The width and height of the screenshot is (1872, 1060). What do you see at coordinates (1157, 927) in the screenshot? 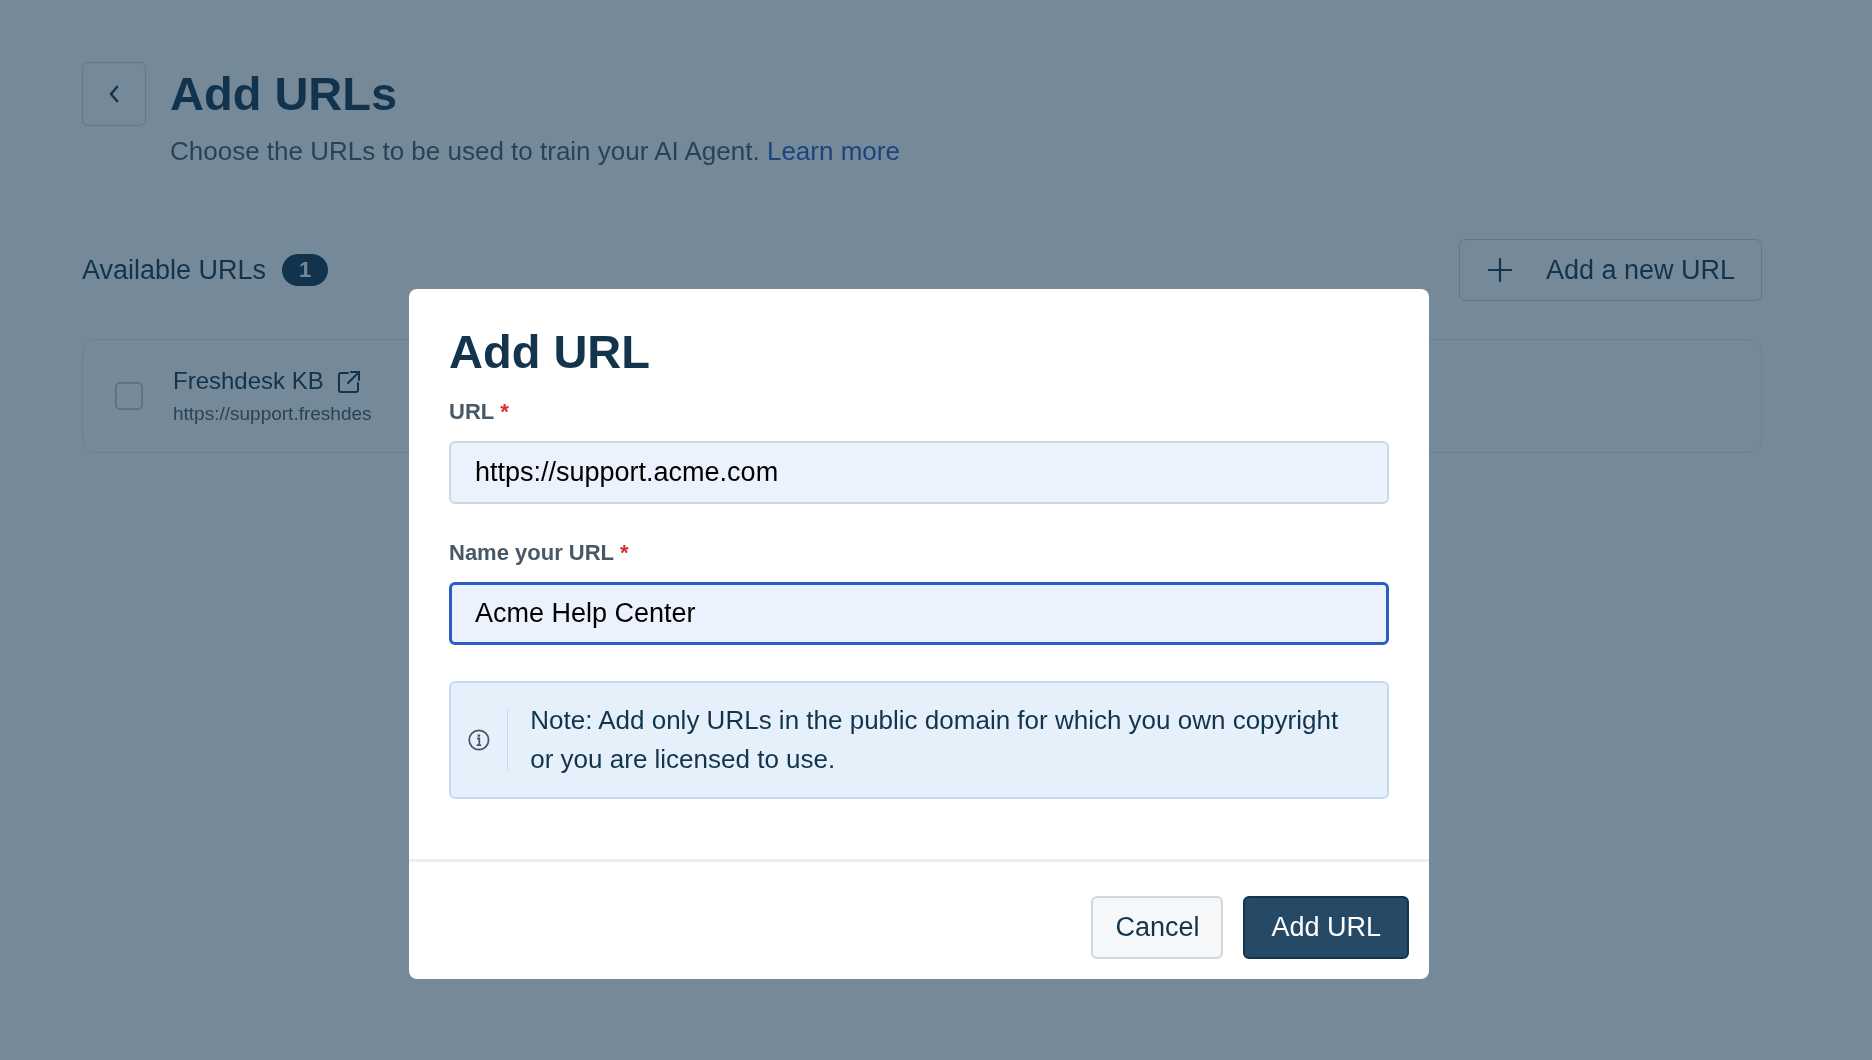
I see `cancel-button: Cancel` at bounding box center [1157, 927].